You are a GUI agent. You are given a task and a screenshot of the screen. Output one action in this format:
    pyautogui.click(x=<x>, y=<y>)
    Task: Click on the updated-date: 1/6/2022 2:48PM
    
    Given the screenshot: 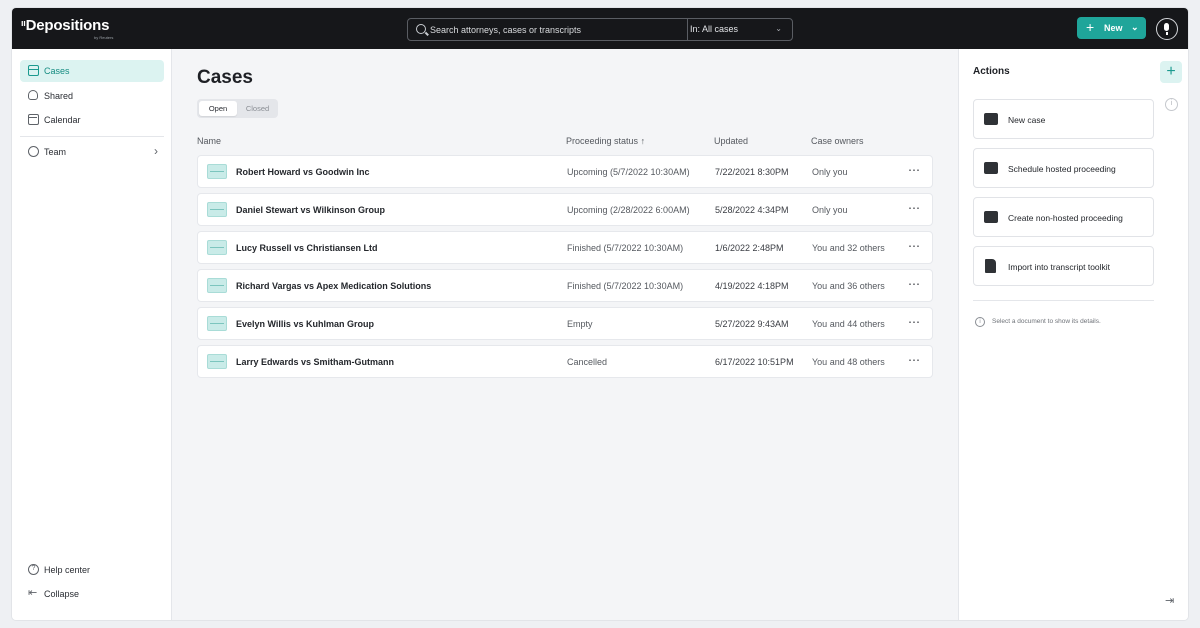 What is the action you would take?
    pyautogui.click(x=749, y=248)
    